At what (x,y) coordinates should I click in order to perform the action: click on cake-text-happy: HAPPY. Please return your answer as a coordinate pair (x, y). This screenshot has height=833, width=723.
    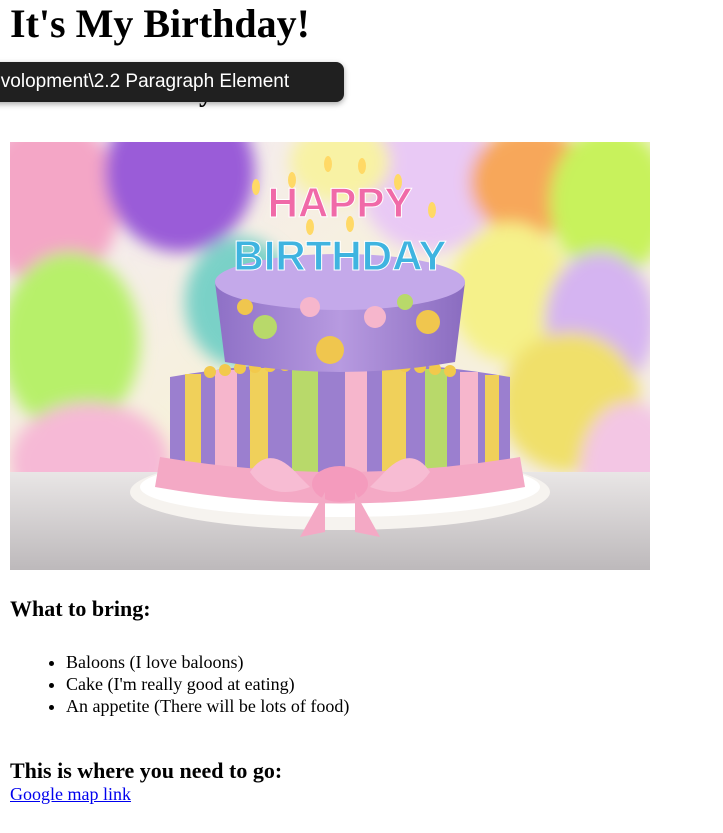
    Looking at the image, I should click on (340, 202).